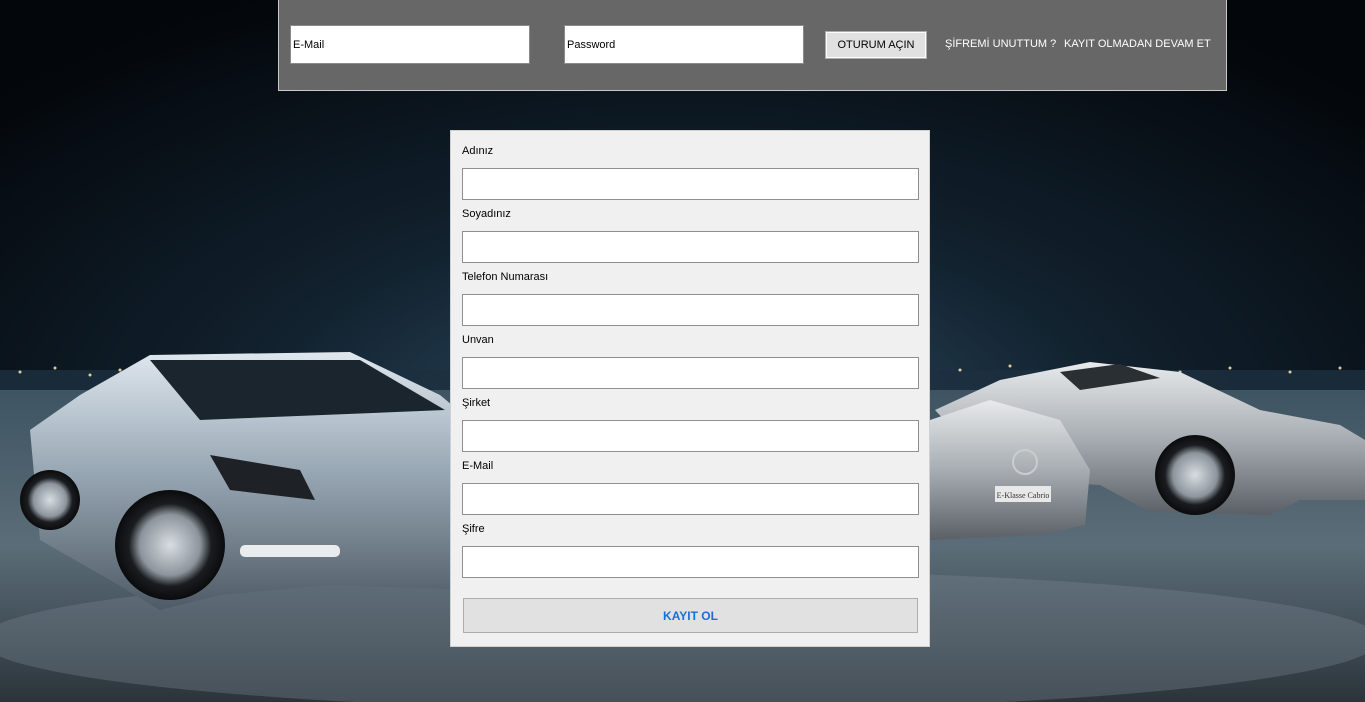 Image resolution: width=1365 pixels, height=702 pixels. I want to click on phone-label: Telefon Numarası, so click(505, 277).